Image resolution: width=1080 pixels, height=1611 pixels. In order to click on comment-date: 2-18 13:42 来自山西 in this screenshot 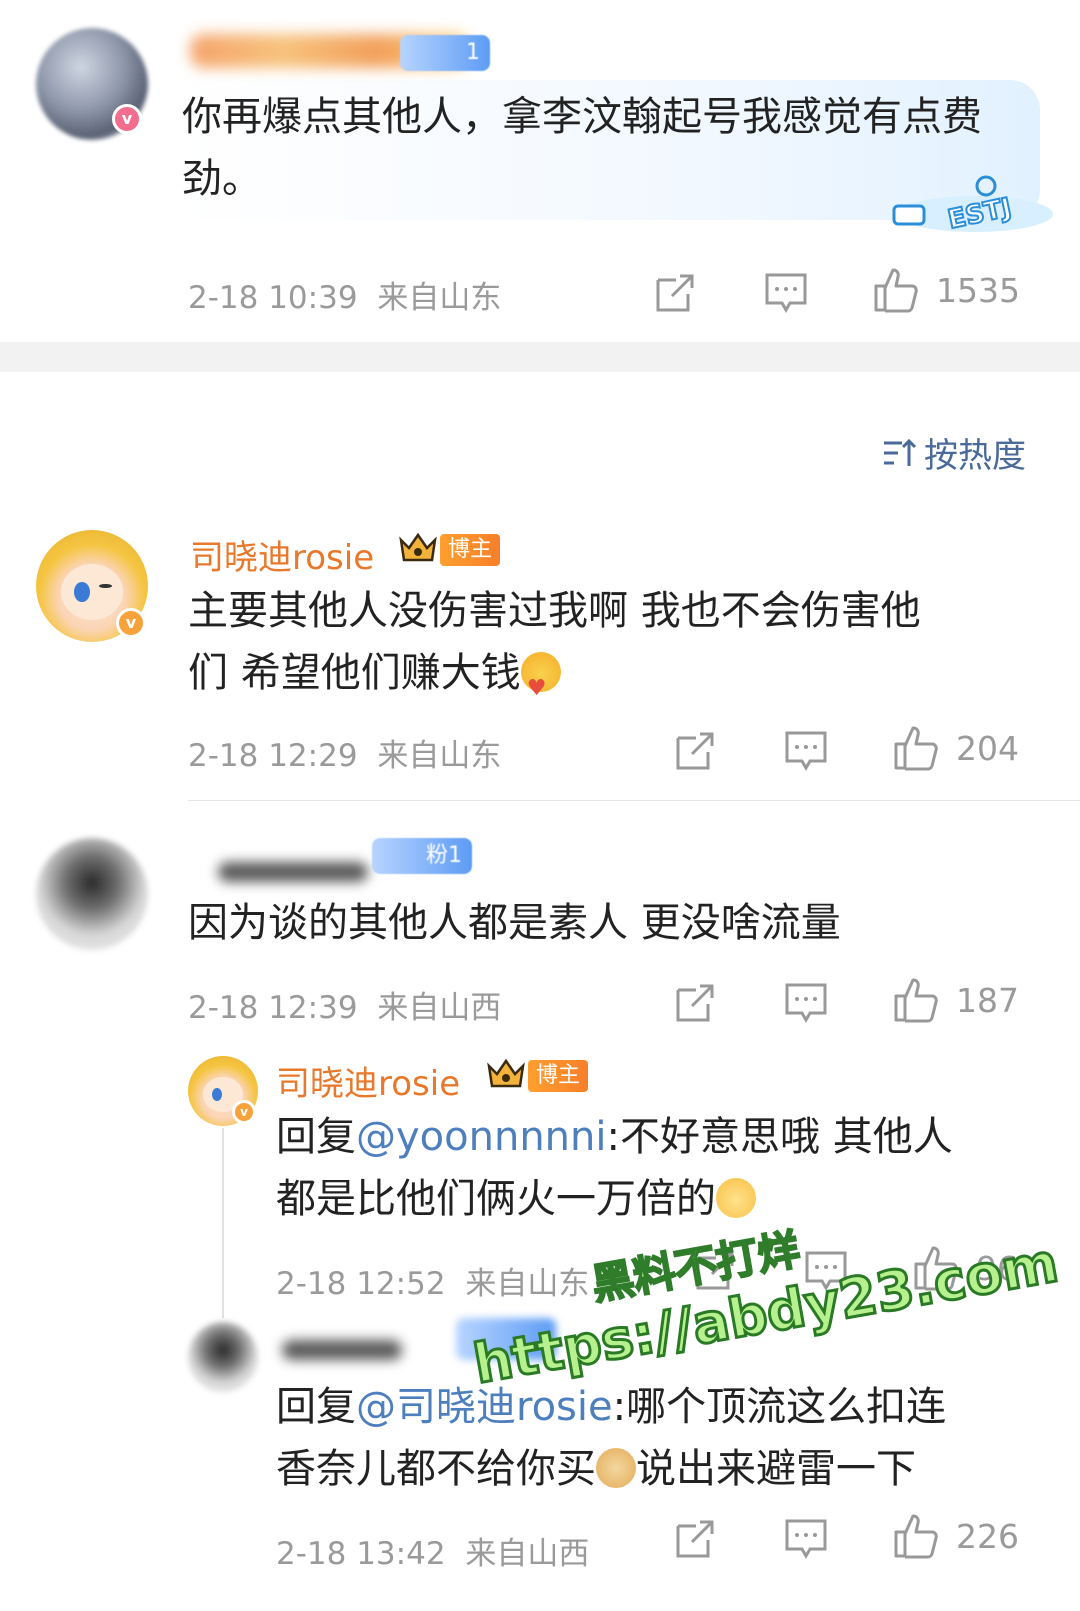, I will do `click(432, 1550)`.